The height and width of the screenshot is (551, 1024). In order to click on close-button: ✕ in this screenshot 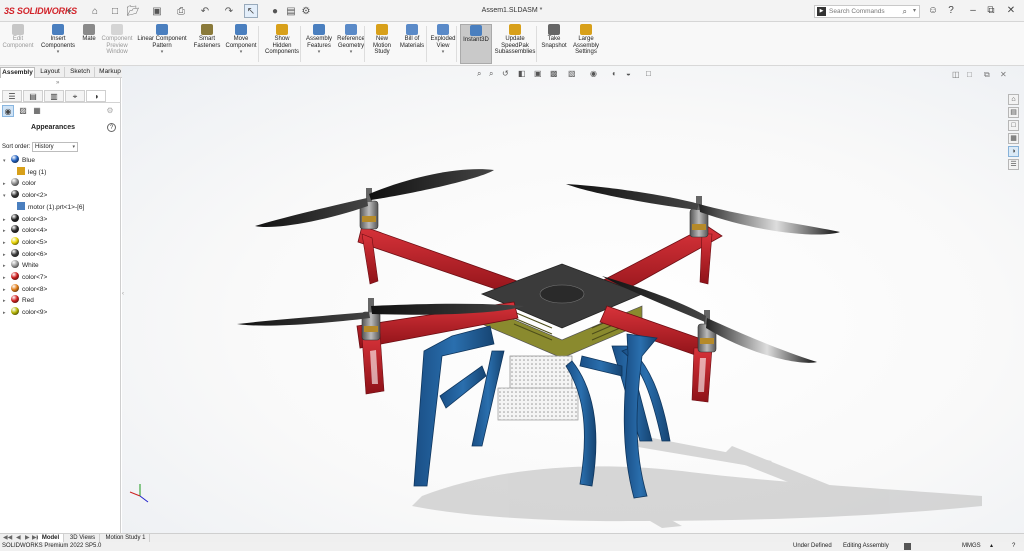, I will do `click(1011, 11)`.